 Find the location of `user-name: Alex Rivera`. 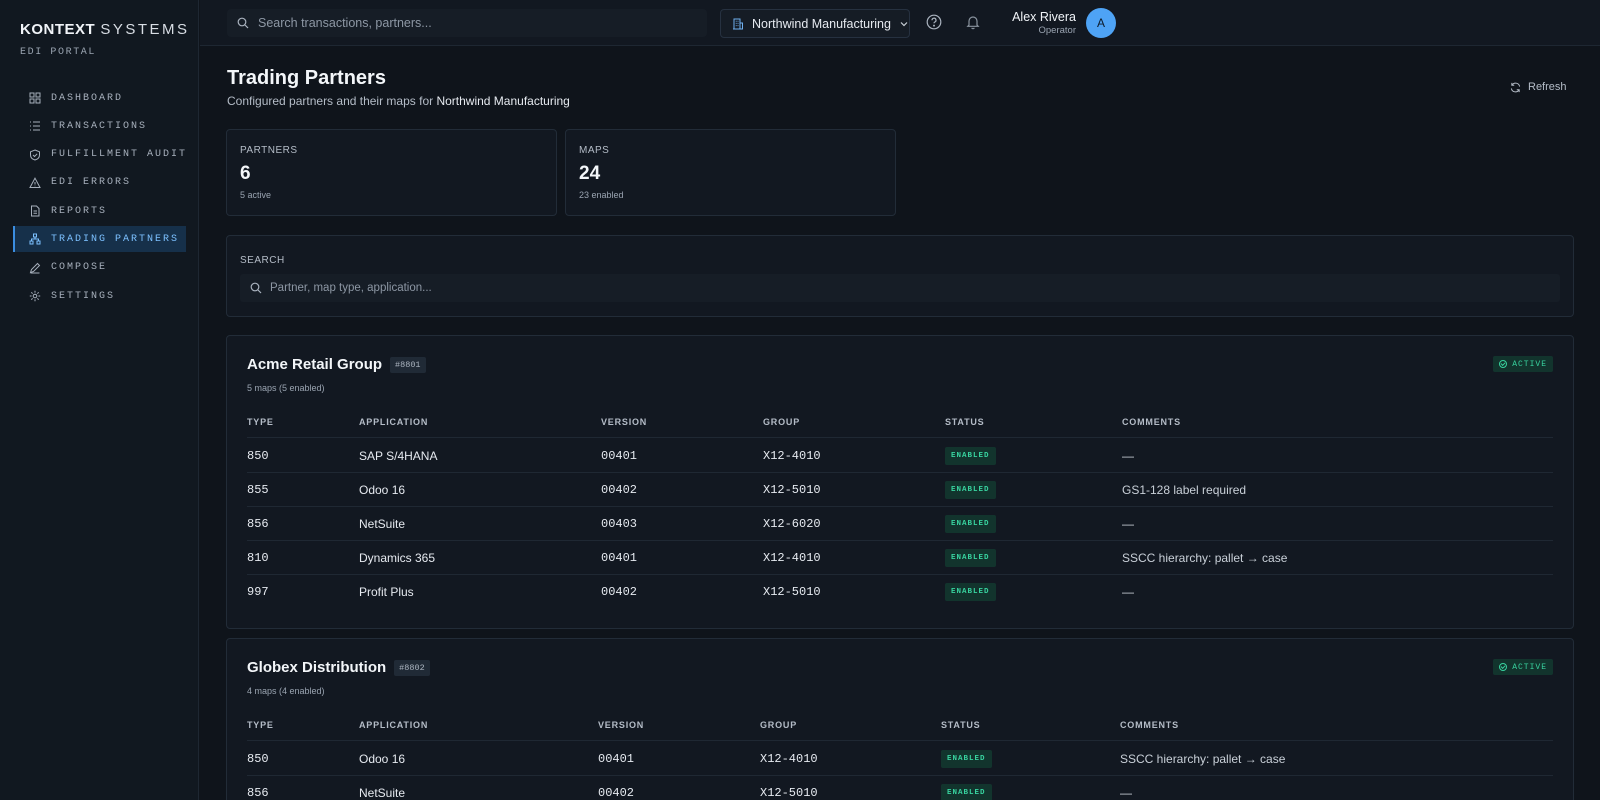

user-name: Alex Rivera is located at coordinates (1044, 17).